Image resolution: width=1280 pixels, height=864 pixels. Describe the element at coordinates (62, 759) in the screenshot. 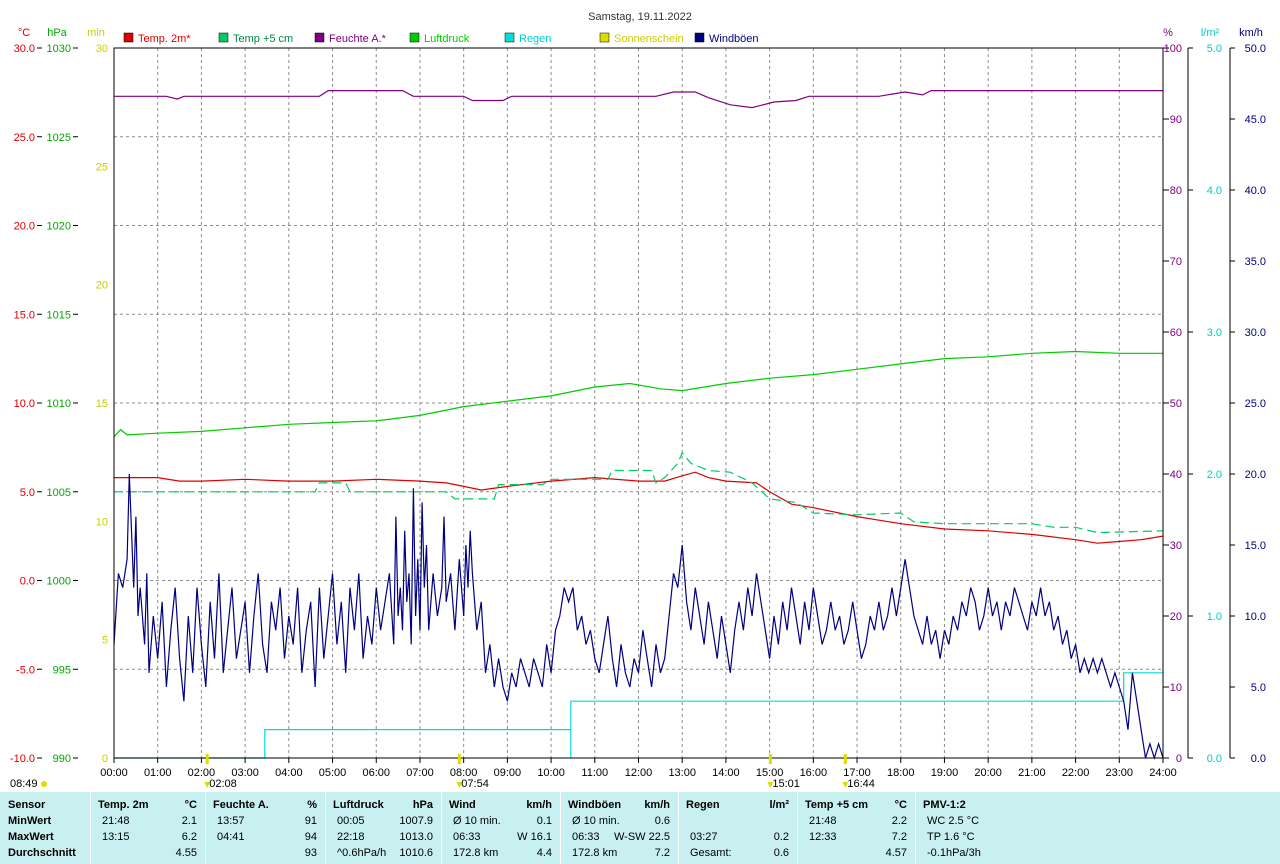

I see `pressure-tick-label: 990` at that location.